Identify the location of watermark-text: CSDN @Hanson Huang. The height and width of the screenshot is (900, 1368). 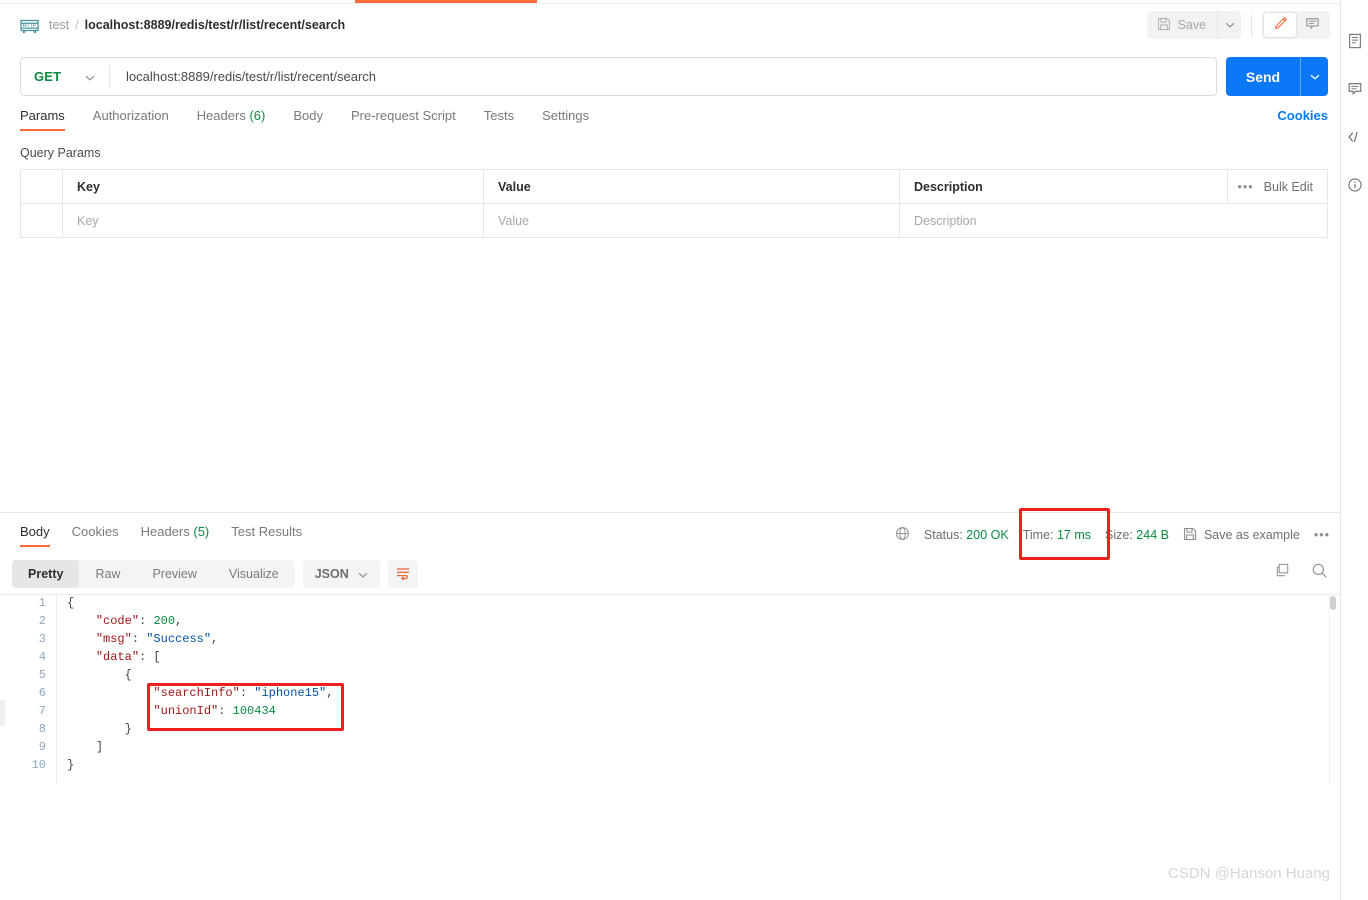
(1249, 873).